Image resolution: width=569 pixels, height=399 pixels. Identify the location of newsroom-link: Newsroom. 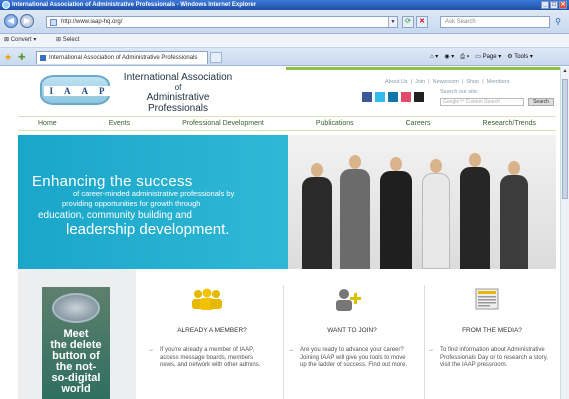
(446, 82).